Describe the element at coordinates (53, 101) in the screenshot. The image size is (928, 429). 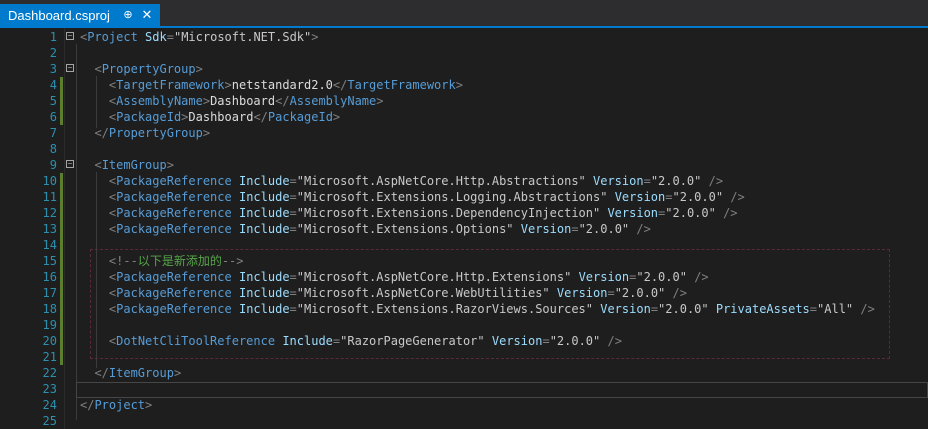
I see `line-number: 5` at that location.